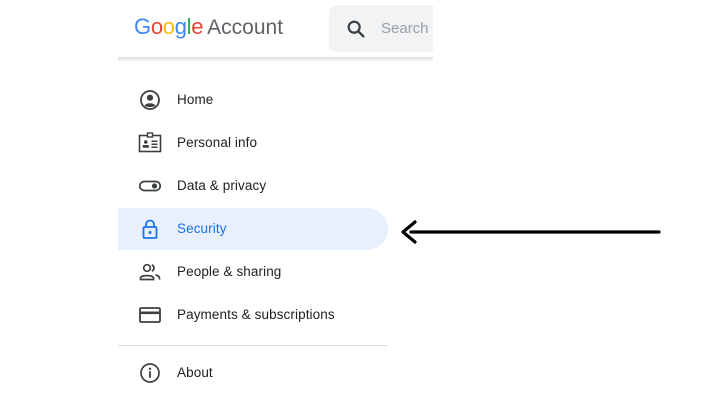 The width and height of the screenshot is (725, 400). Describe the element at coordinates (253, 345) in the screenshot. I see `sidebar-divider` at that location.